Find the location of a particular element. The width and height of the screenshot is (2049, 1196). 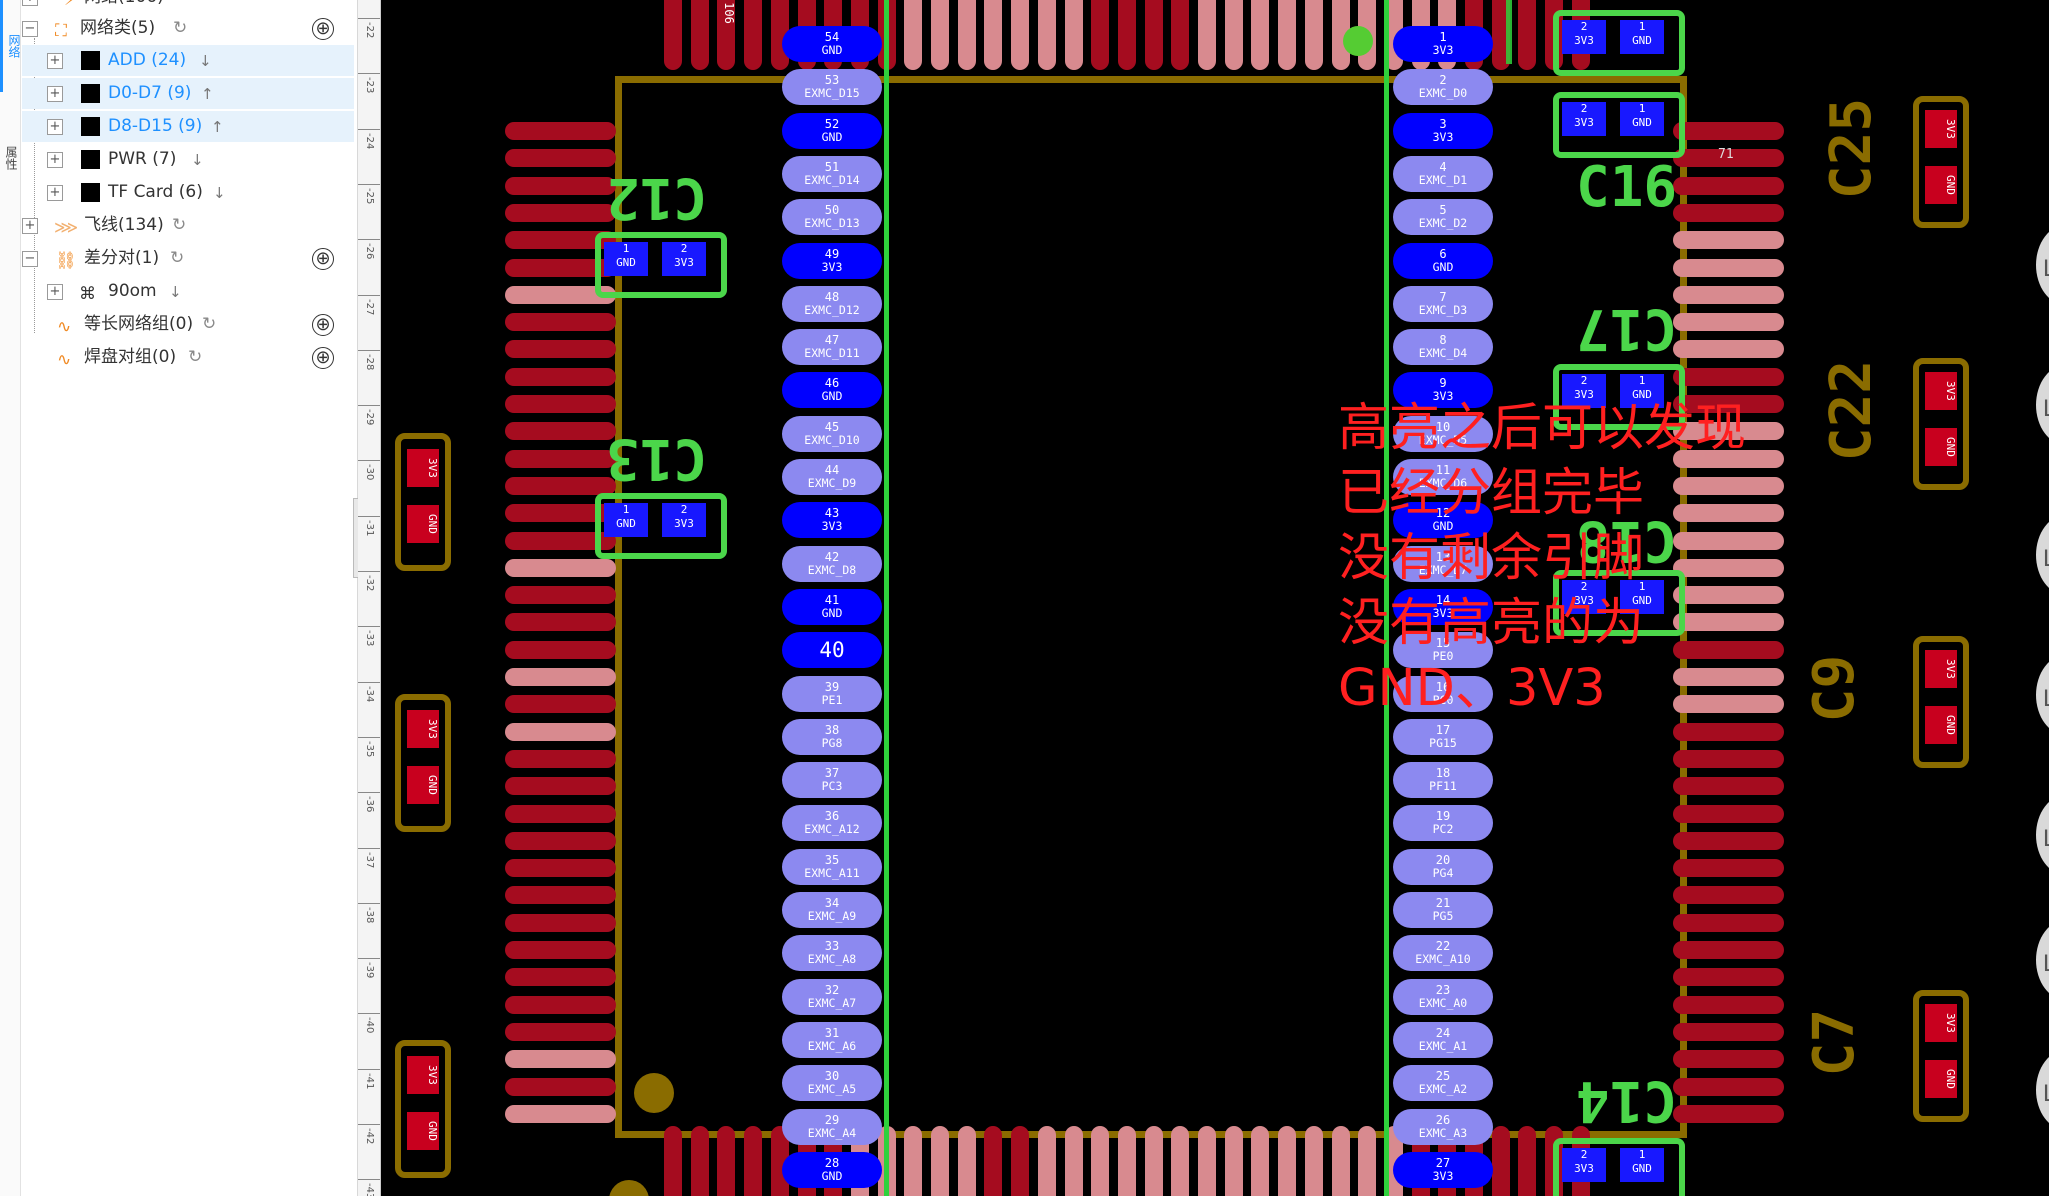

tree-row-diff-pair: − ⛓ 差分对(1) ↻ ⊕ is located at coordinates (188, 258).